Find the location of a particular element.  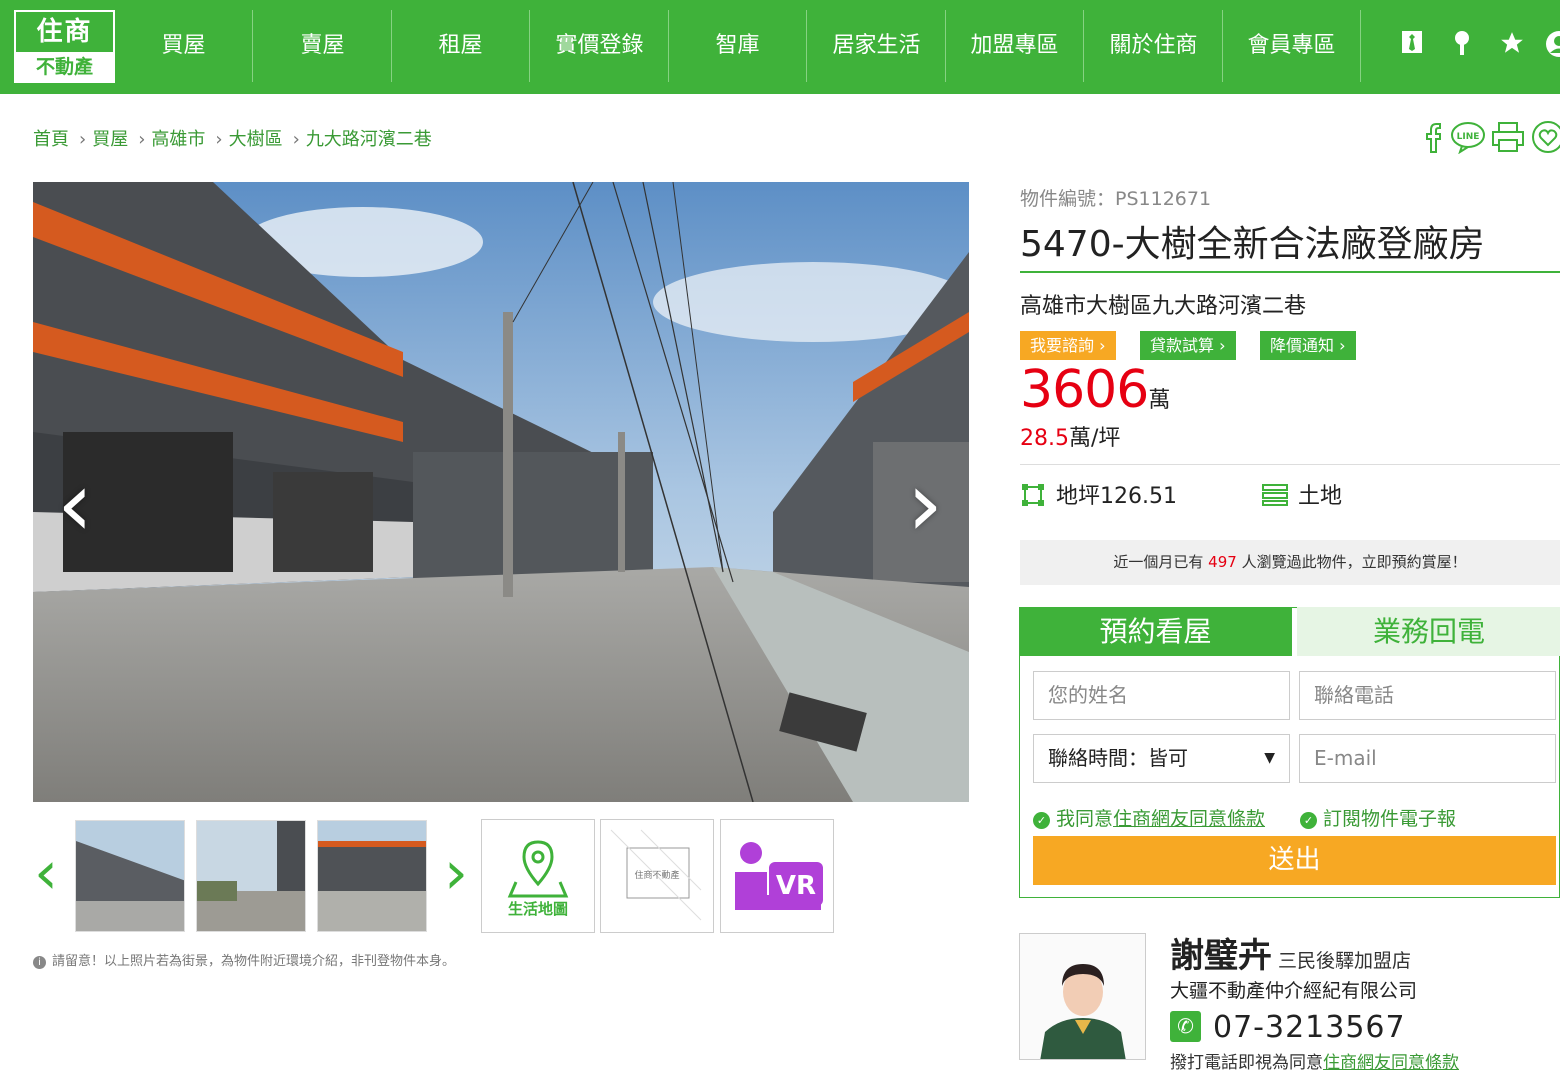

submit-button: 送出 is located at coordinates (1294, 860).